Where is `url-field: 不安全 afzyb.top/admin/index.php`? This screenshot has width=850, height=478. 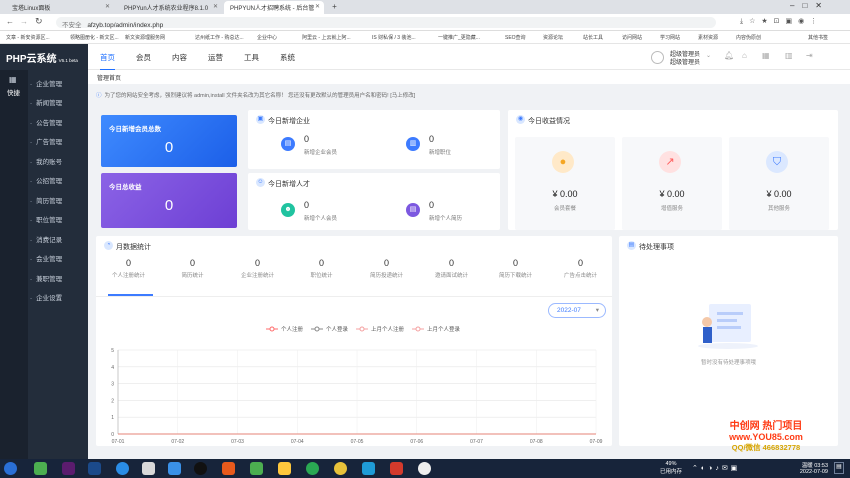
url-field: 不安全 afzyb.top/admin/index.php is located at coordinates (386, 23).